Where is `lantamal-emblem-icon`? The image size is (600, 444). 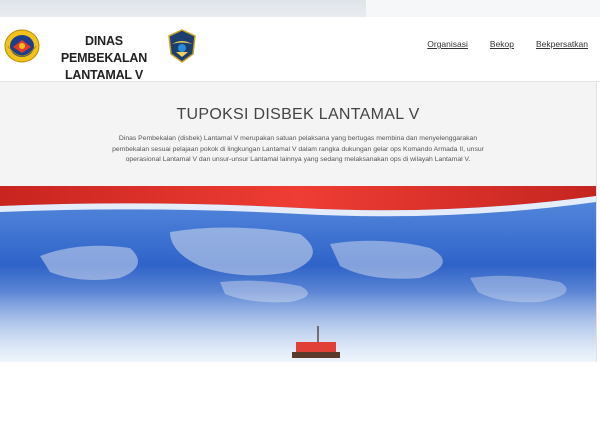
lantamal-emblem-icon is located at coordinates (22, 46).